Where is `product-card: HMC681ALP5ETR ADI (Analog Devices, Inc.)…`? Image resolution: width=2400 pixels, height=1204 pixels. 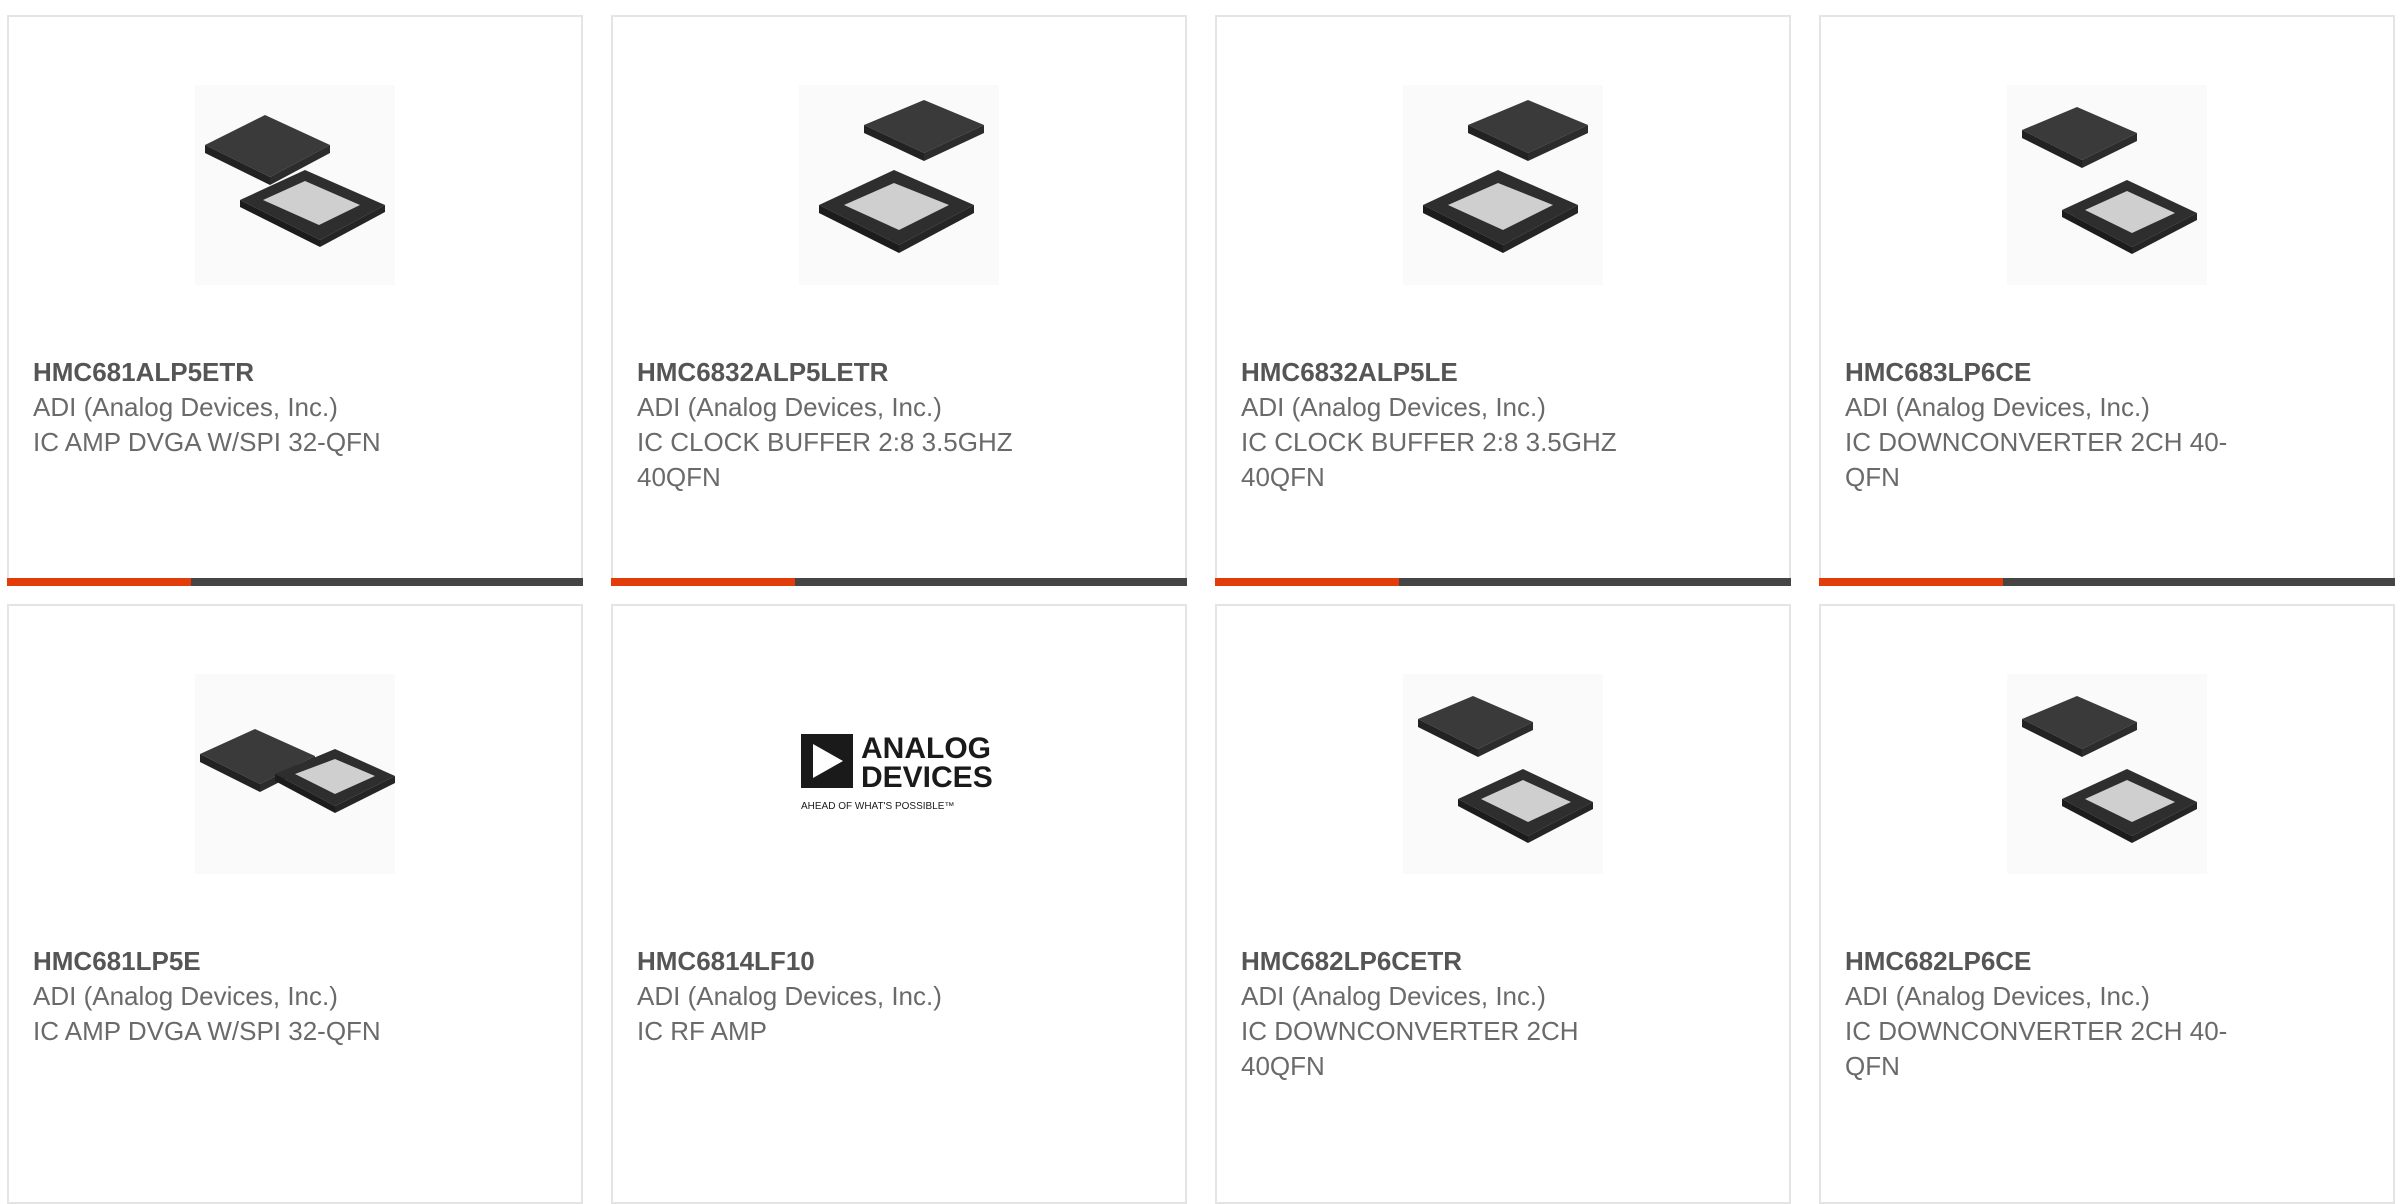 product-card: HMC681ALP5ETR ADI (Analog Devices, Inc.)… is located at coordinates (295, 300).